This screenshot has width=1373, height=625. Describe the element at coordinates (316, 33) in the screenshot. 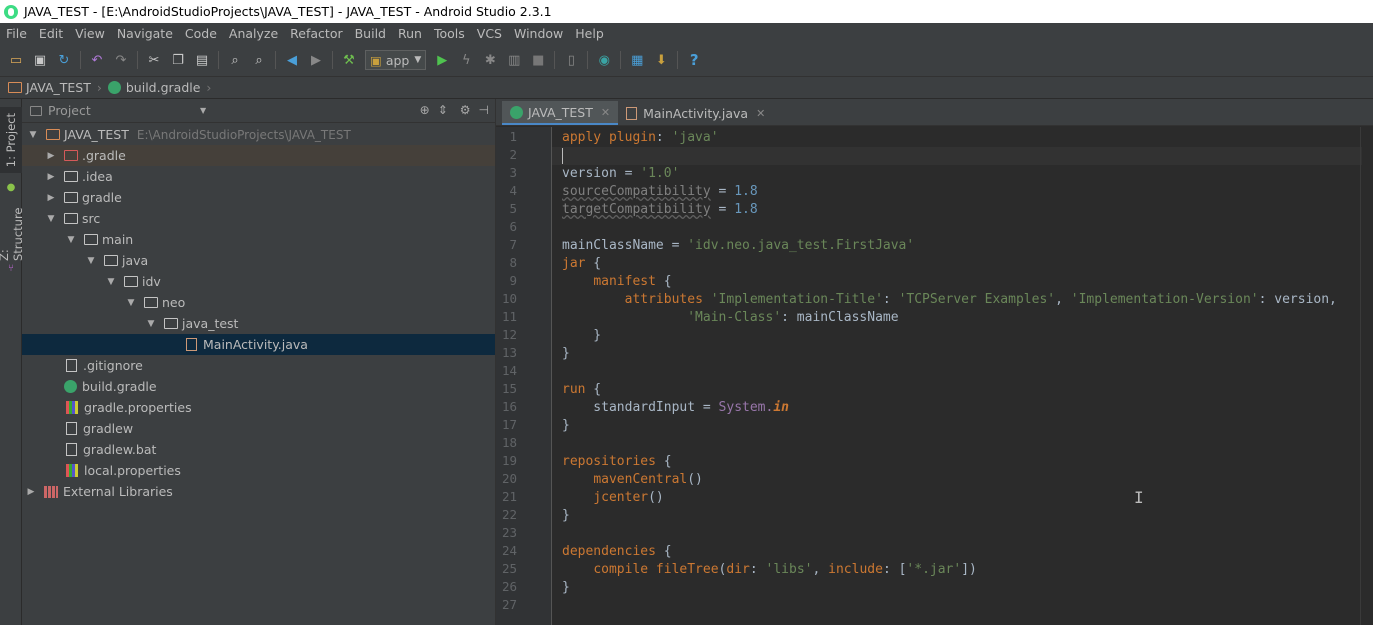

I see `menu-refactor: Refactor` at that location.